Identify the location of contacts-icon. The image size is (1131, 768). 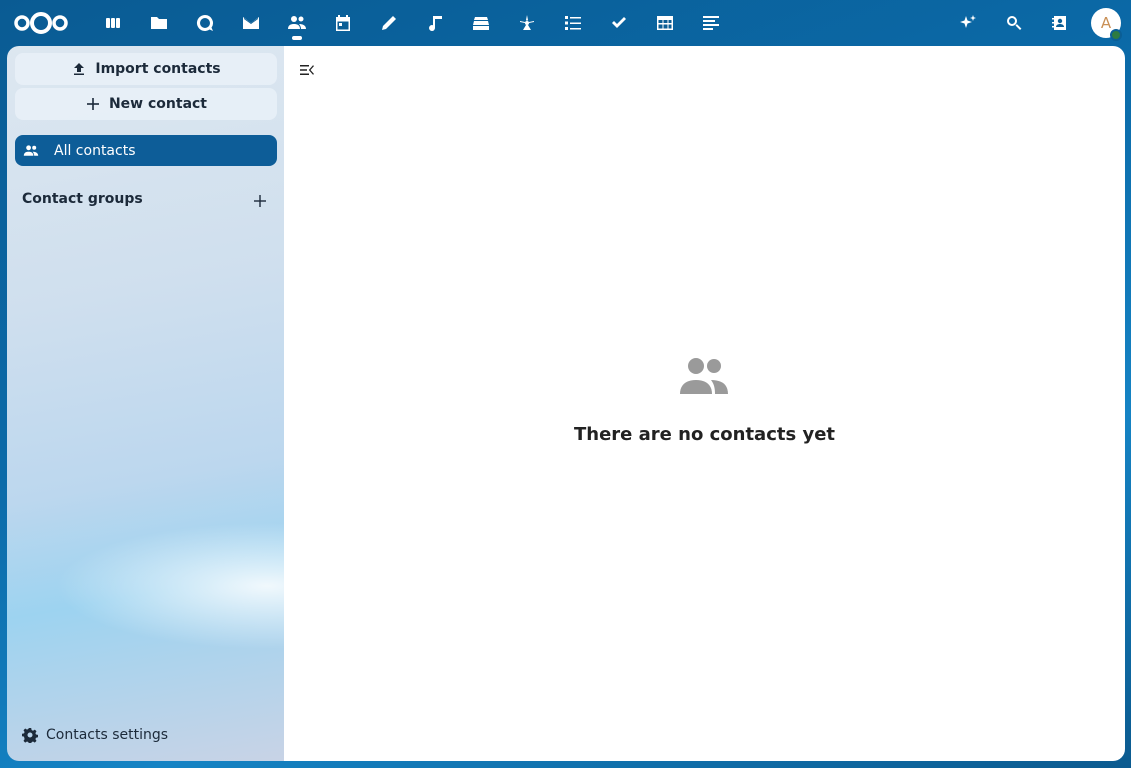
(297, 23).